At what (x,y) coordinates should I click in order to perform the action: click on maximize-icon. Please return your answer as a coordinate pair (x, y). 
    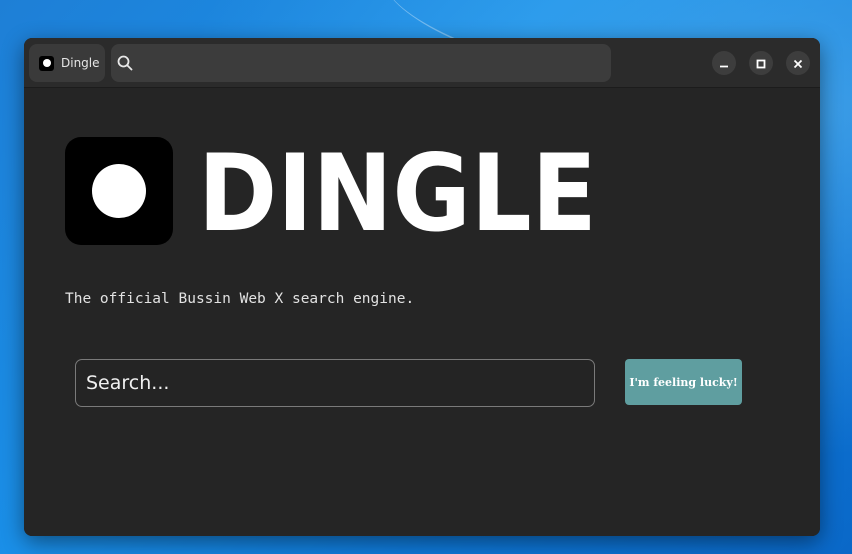
    Looking at the image, I should click on (761, 63).